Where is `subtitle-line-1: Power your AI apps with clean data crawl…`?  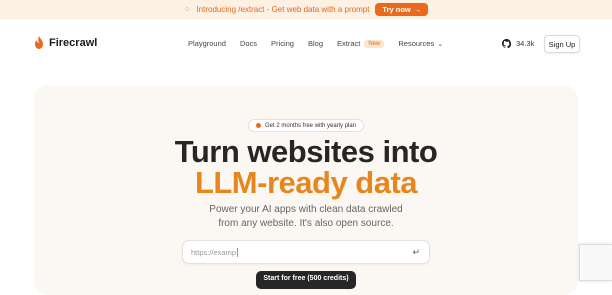 subtitle-line-1: Power your AI apps with clean data crawl… is located at coordinates (306, 209).